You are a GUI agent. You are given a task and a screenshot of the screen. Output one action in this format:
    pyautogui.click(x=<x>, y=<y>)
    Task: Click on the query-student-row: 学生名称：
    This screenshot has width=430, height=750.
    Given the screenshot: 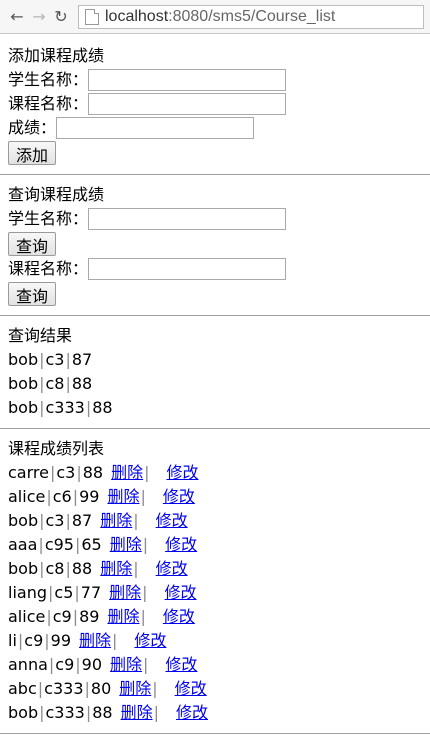 What is the action you would take?
    pyautogui.click(x=219, y=219)
    